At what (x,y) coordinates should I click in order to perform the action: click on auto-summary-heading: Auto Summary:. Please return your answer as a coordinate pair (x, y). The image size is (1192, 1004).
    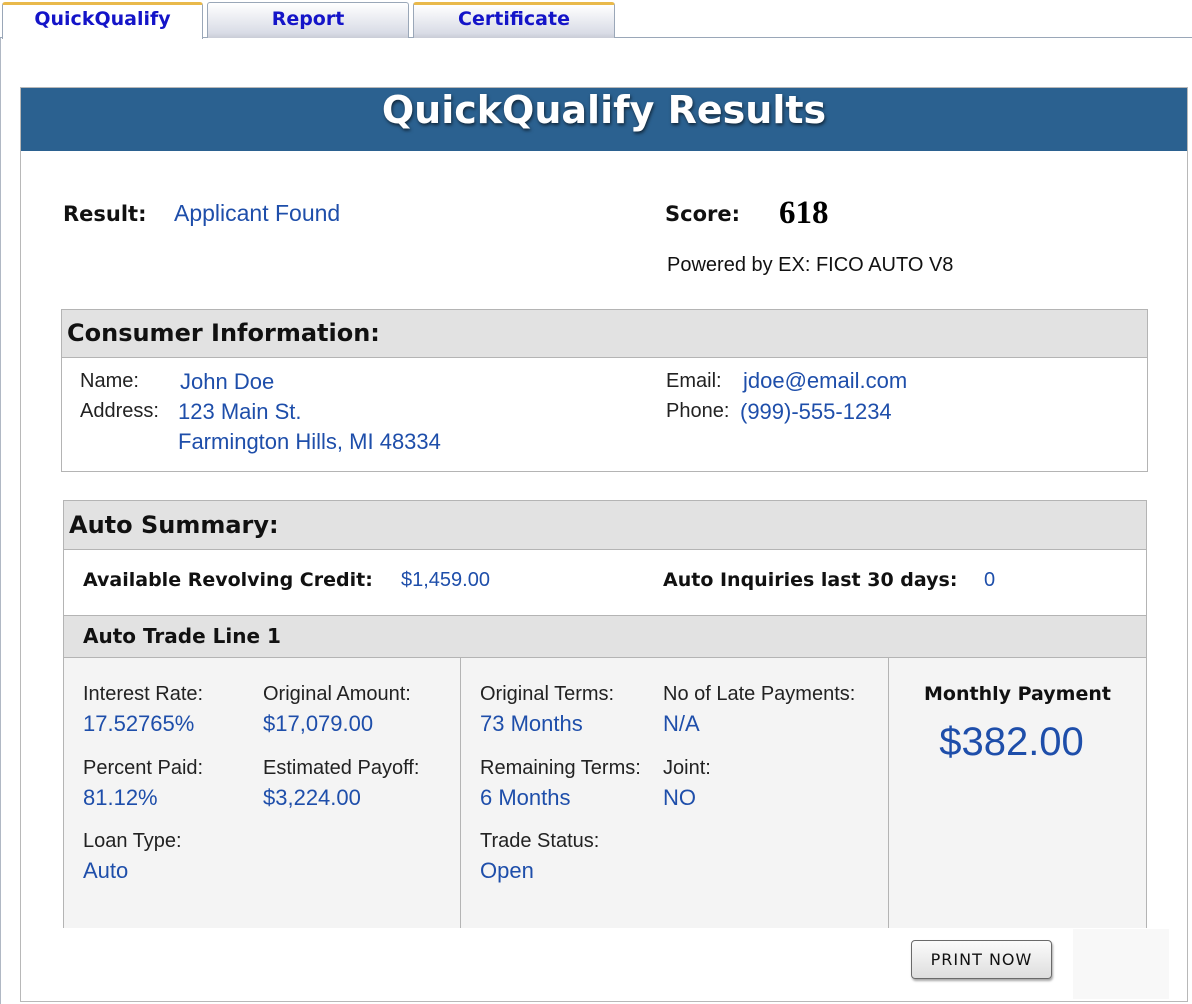
    Looking at the image, I should click on (174, 525).